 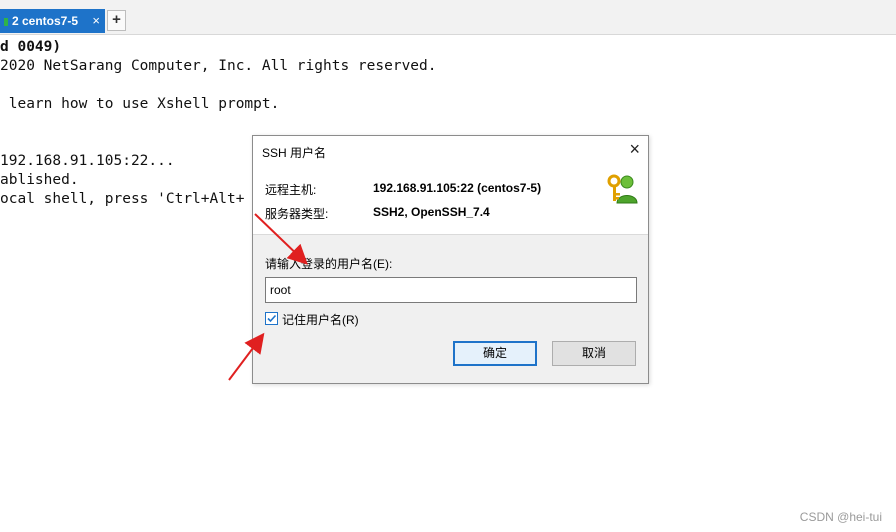 I want to click on remember-username-checkbox, so click(x=271, y=318).